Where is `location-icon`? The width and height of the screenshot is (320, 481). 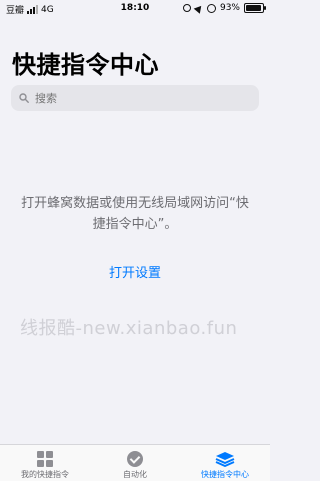
location-icon is located at coordinates (199, 8).